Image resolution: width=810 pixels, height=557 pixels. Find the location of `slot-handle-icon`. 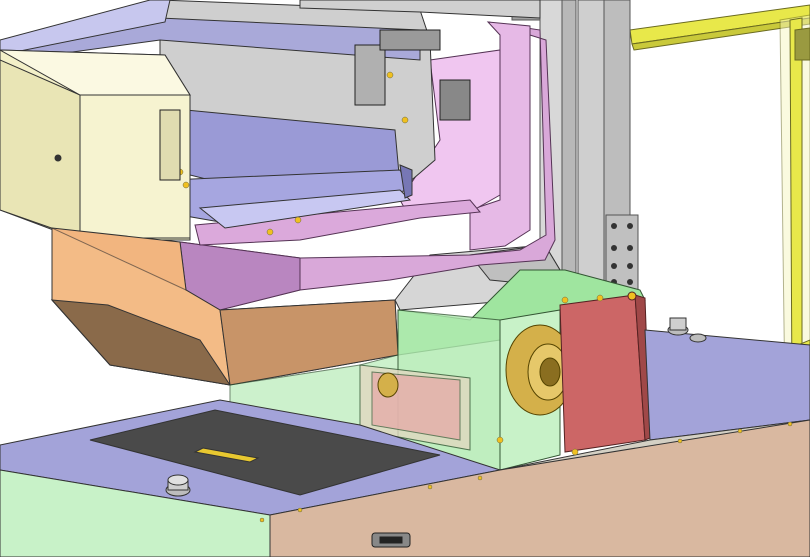

slot-handle-icon is located at coordinates (391, 540).